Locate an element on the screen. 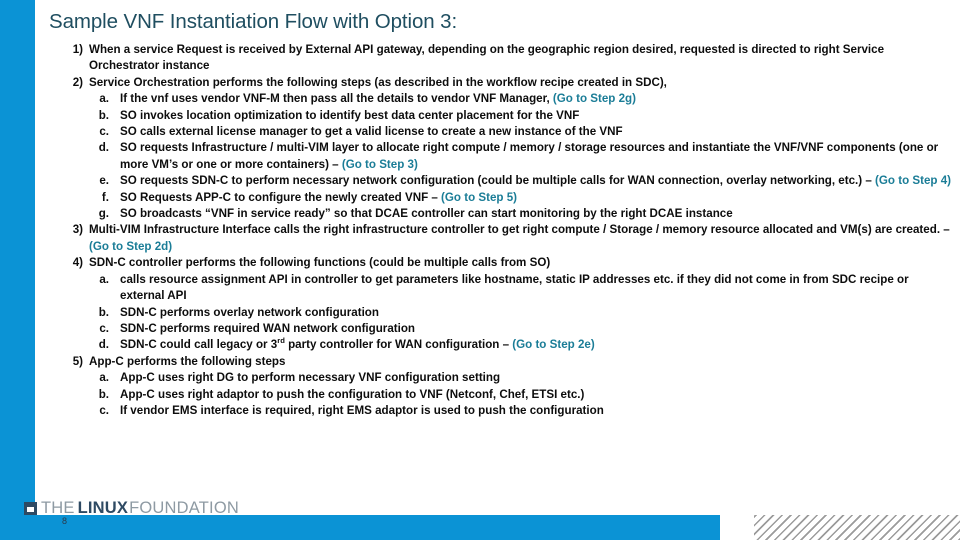  step-marker: 4) is located at coordinates (77, 263).